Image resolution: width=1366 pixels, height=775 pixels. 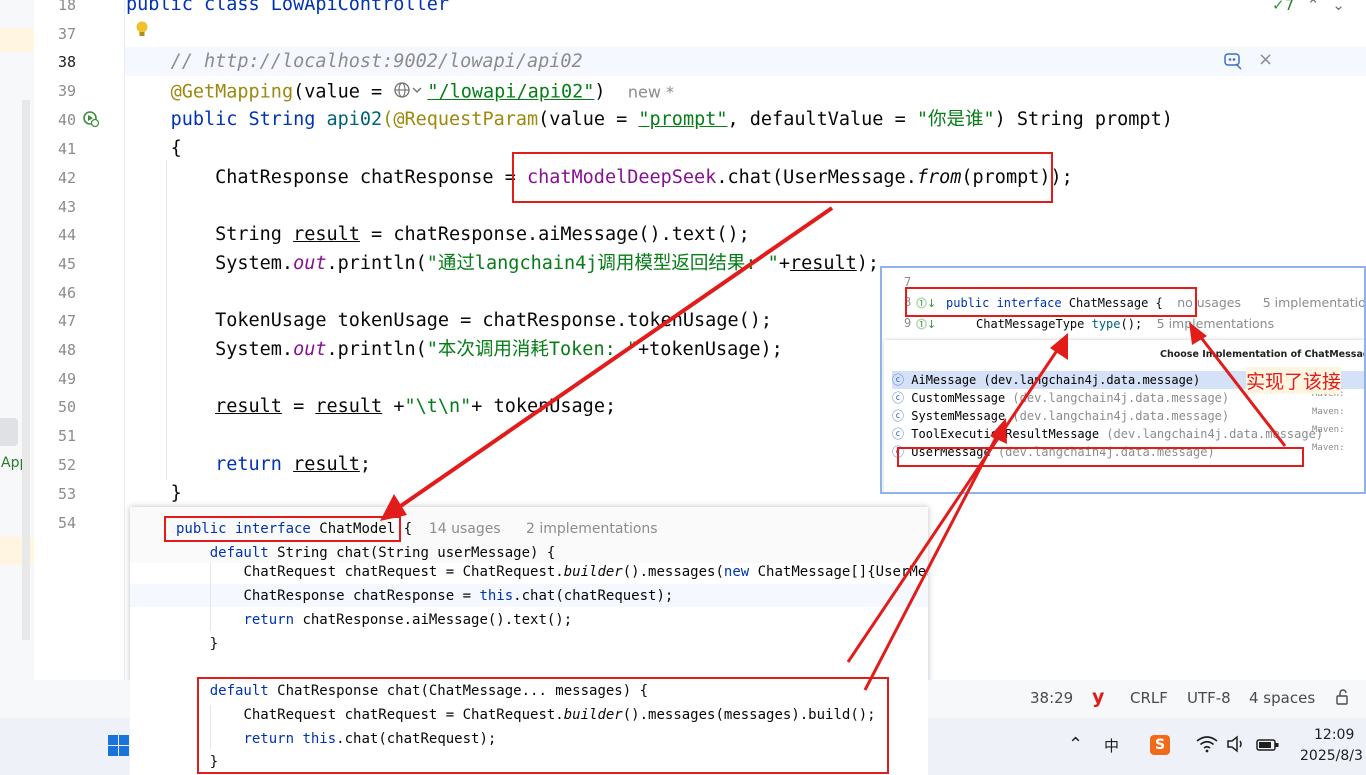 What do you see at coordinates (119, 746) in the screenshot?
I see `windows-start-icon` at bounding box center [119, 746].